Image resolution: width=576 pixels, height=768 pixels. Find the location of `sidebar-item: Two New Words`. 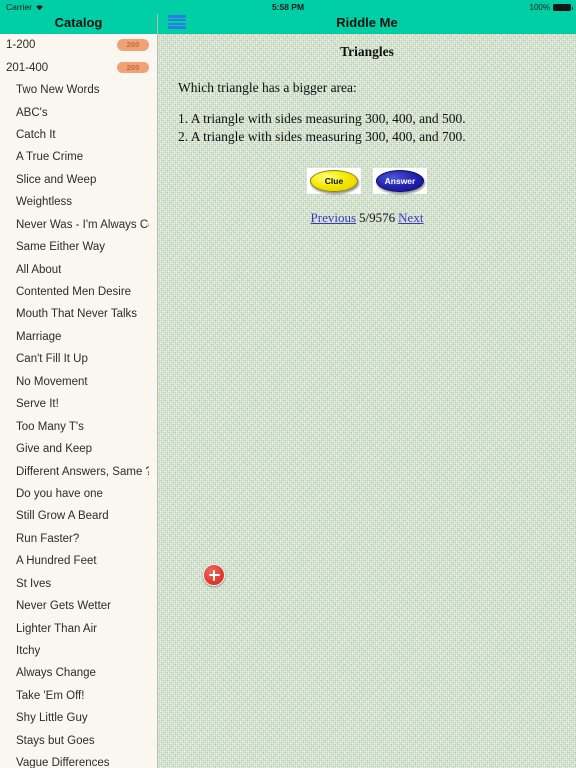

sidebar-item: Two New Words is located at coordinates (78, 90).